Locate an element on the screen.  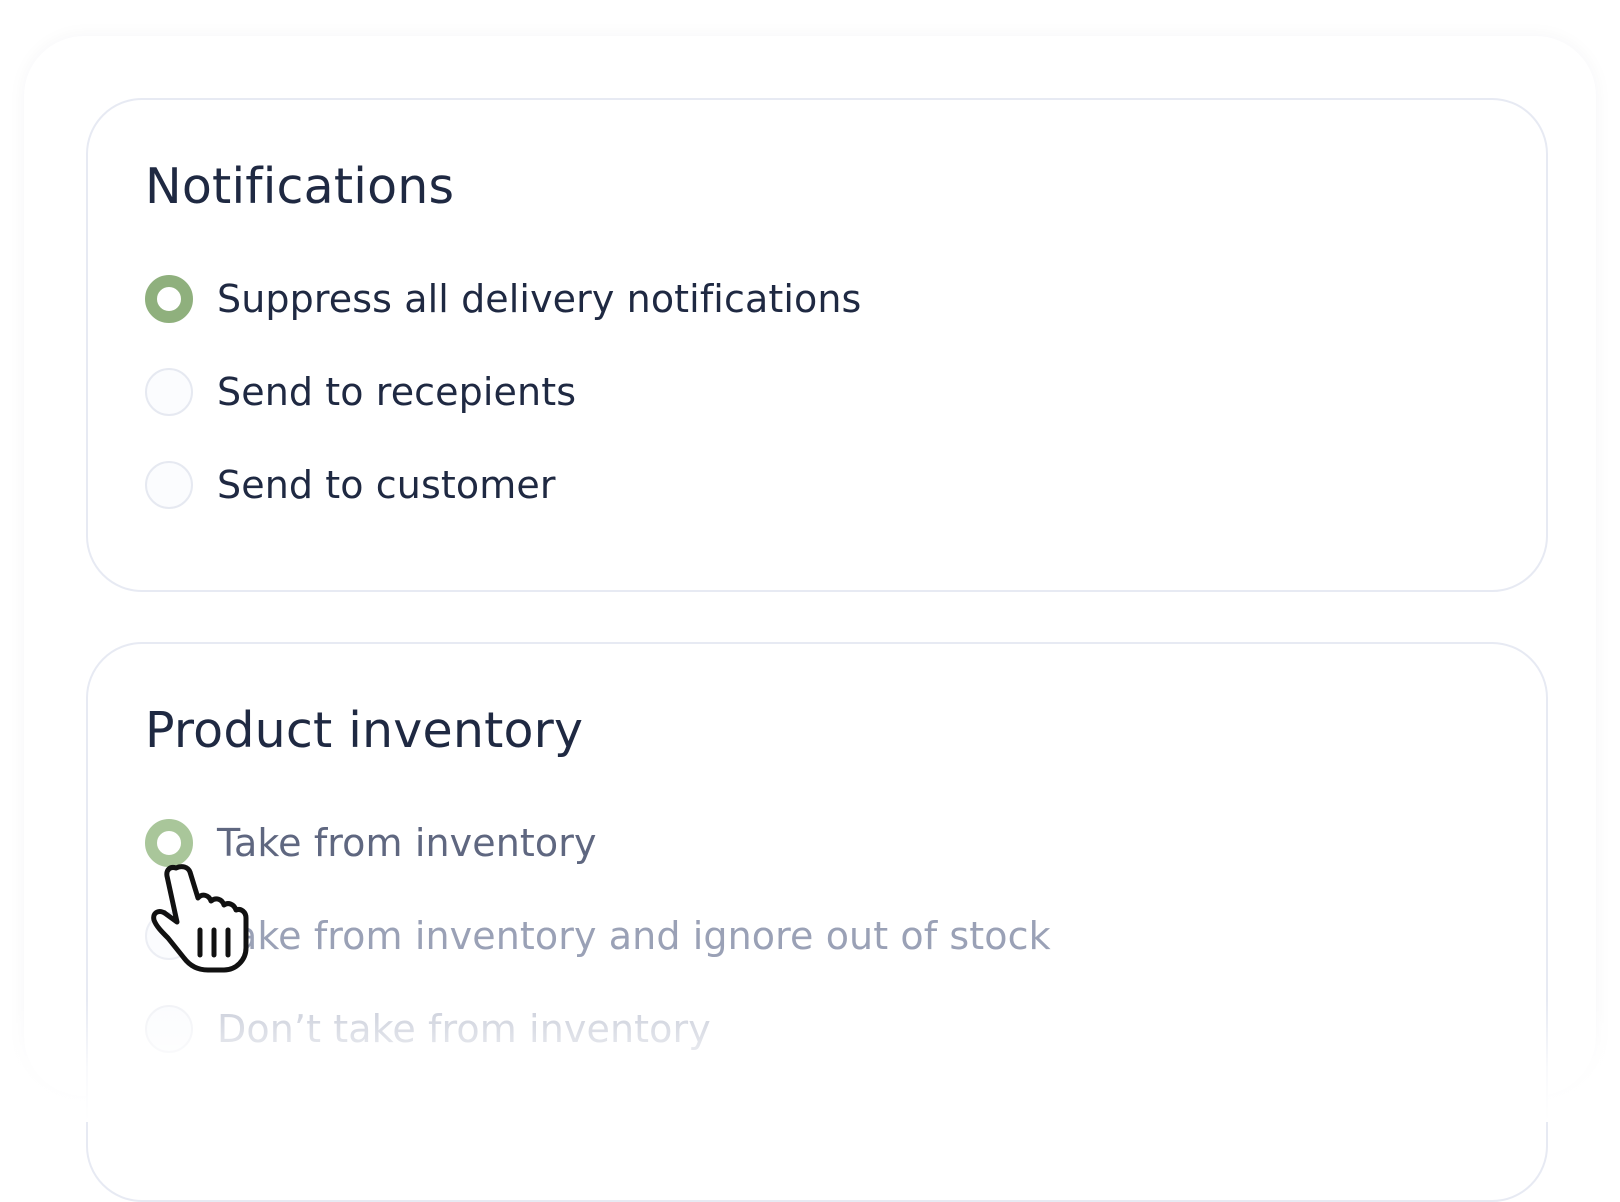
radio-option-dont-take-from-inventory: Don’t take from inventory is located at coordinates (428, 1029).